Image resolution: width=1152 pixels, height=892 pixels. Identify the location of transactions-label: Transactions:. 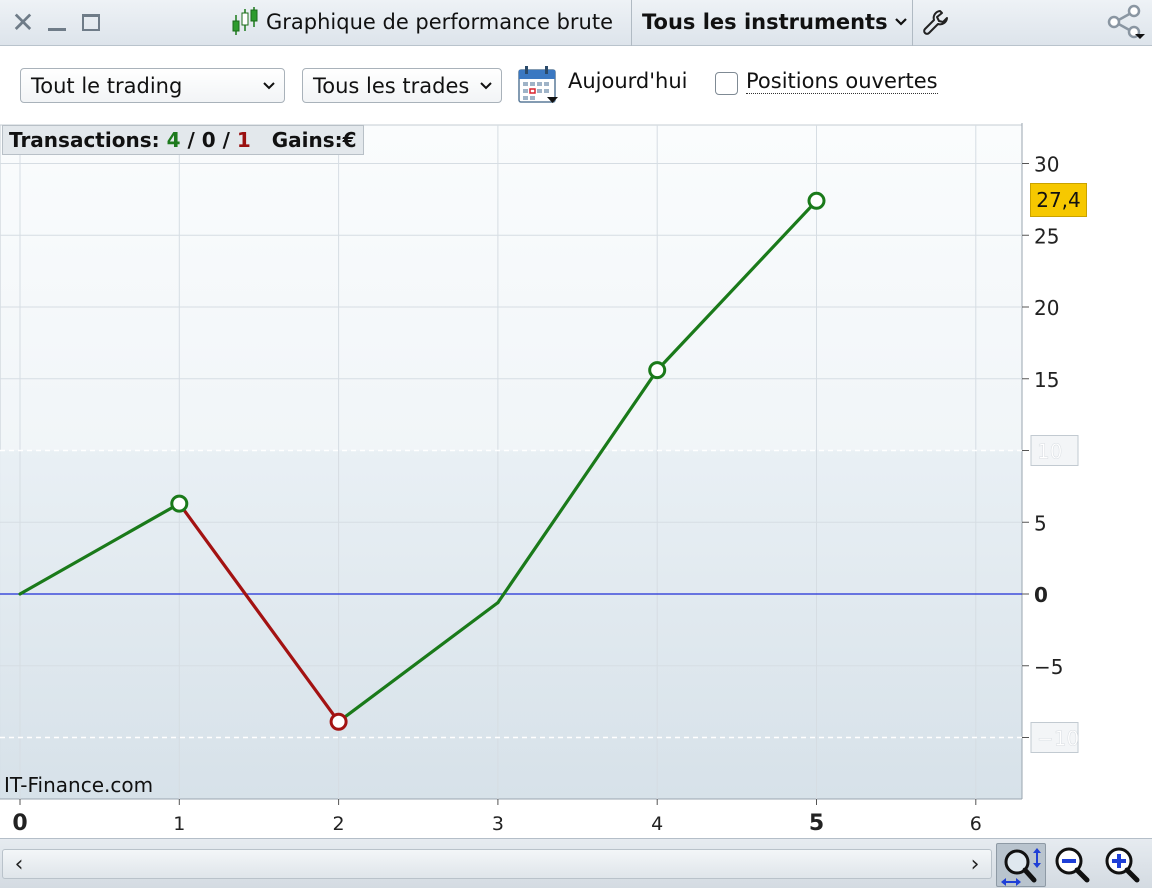
(84, 140).